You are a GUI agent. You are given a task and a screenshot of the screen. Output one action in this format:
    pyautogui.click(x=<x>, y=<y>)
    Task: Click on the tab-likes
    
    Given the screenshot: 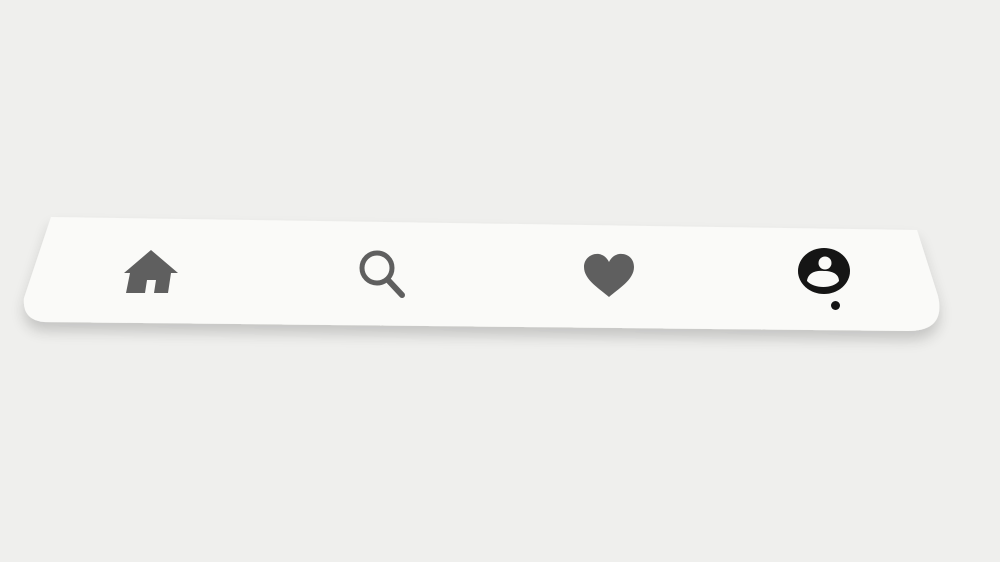 What is the action you would take?
    pyautogui.click(x=609, y=276)
    